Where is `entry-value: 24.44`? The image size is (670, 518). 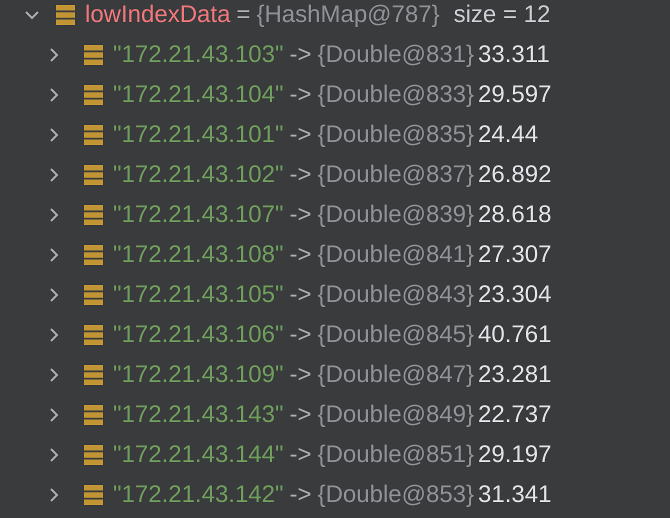 entry-value: 24.44 is located at coordinates (508, 135).